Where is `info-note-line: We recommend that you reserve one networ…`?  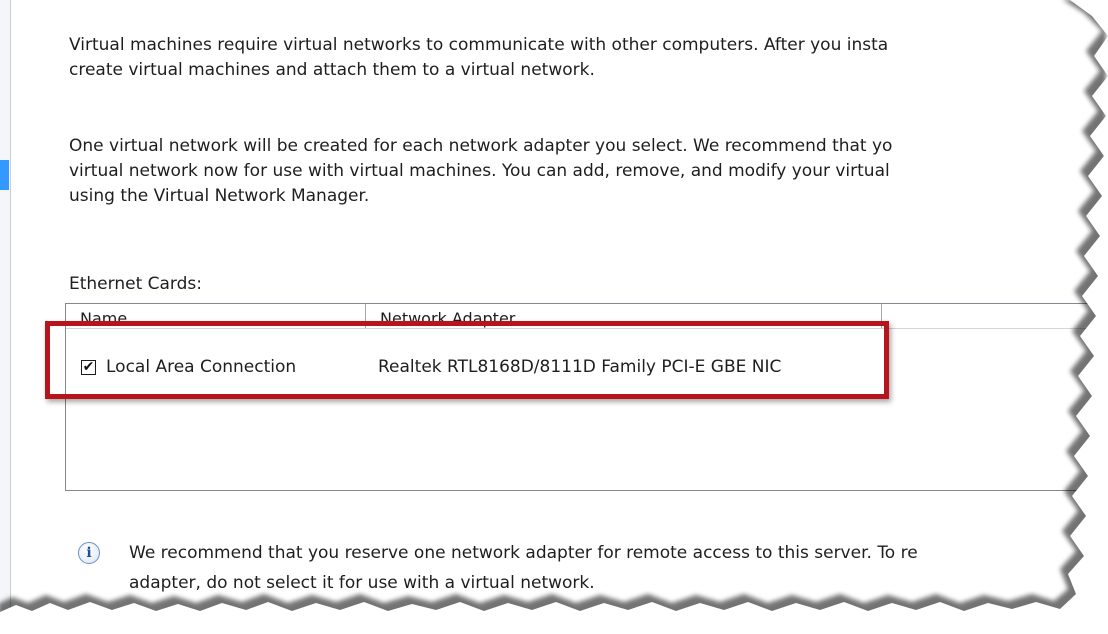
info-note-line: We recommend that you reserve one networ… is located at coordinates (523, 553).